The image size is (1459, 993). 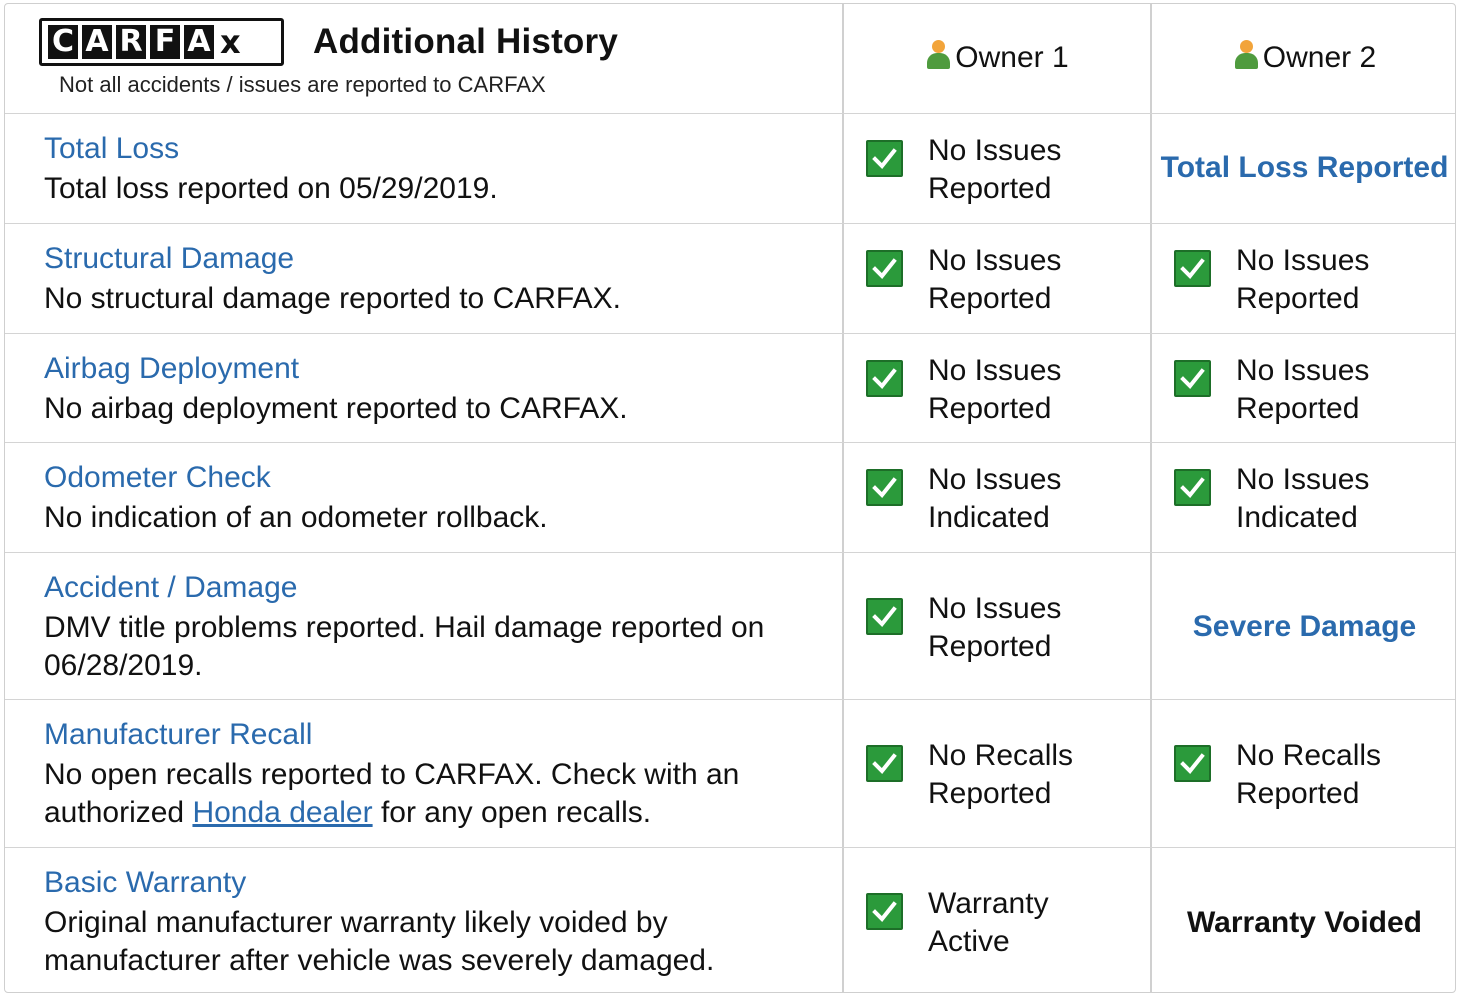 What do you see at coordinates (230, 42) in the screenshot?
I see `logo-letter: x` at bounding box center [230, 42].